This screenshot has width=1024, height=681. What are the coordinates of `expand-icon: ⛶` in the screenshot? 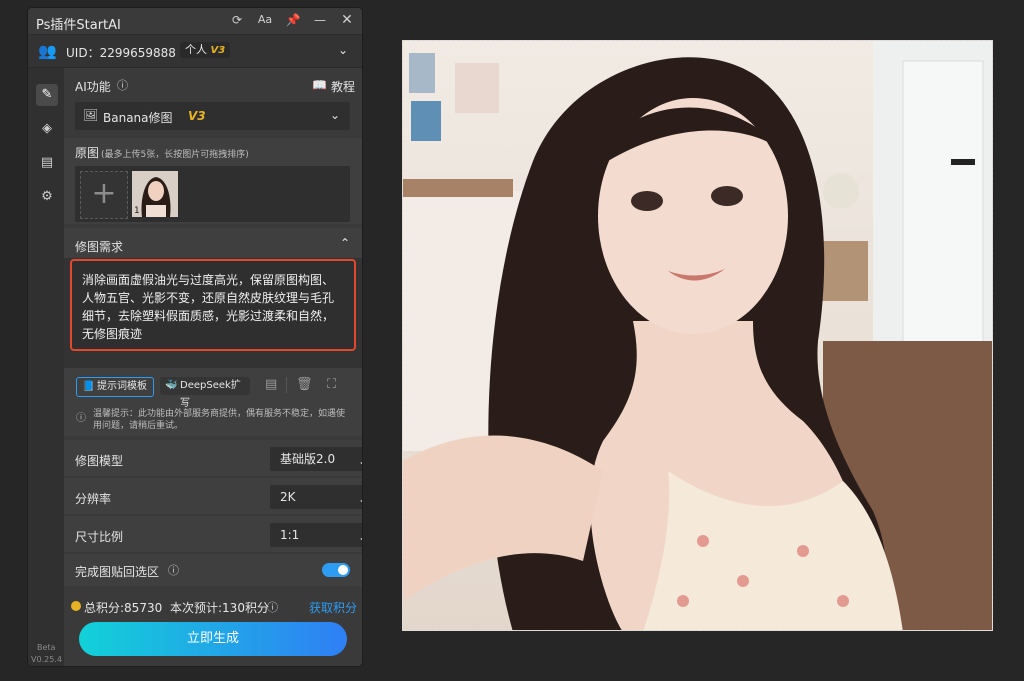 It's located at (331, 384).